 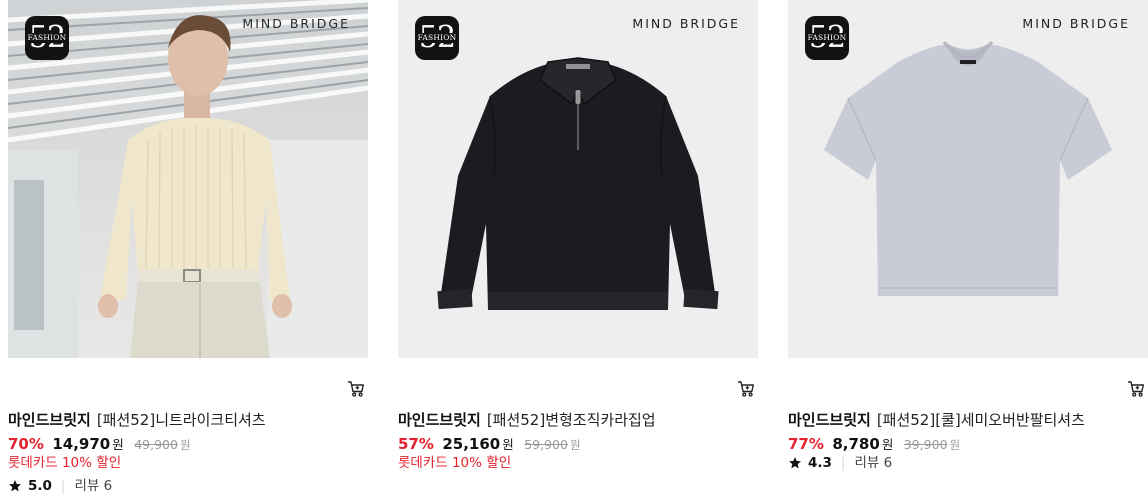 I want to click on original-price: 49,900, so click(x=156, y=444).